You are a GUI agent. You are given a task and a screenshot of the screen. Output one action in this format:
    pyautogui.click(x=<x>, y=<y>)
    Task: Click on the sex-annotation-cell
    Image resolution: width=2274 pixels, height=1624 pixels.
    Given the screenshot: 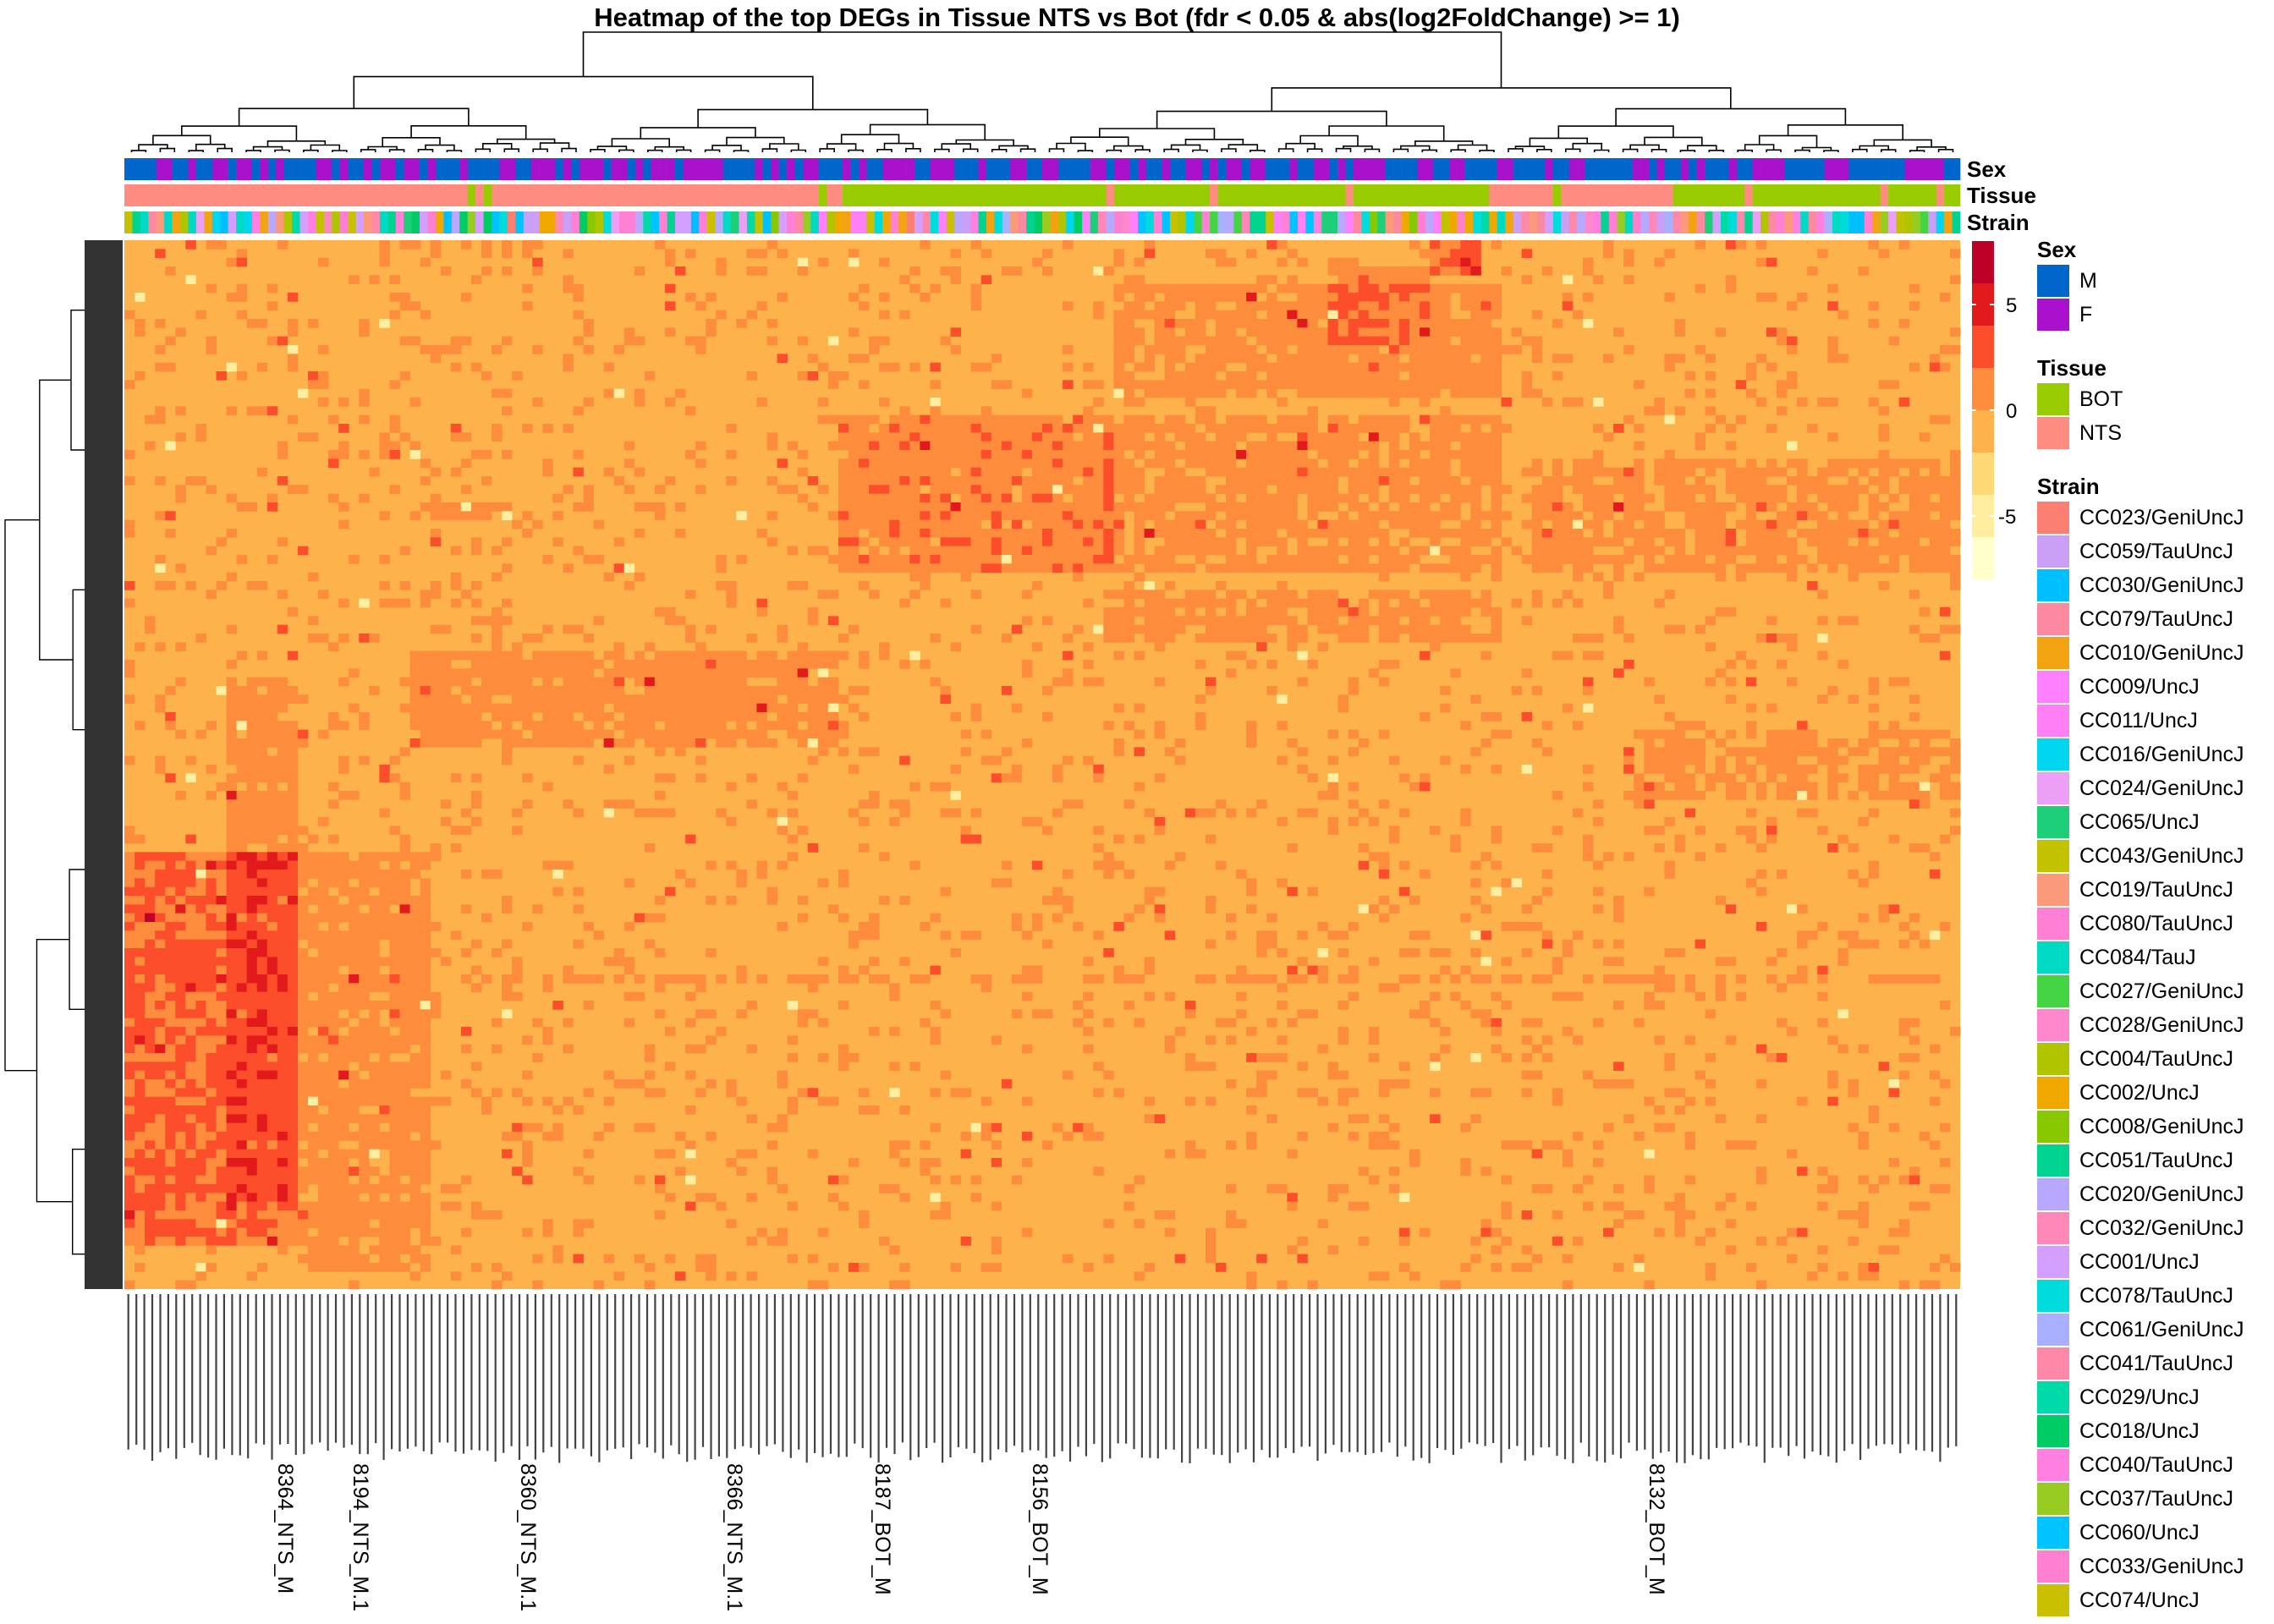 What is the action you would take?
    pyautogui.click(x=327, y=169)
    